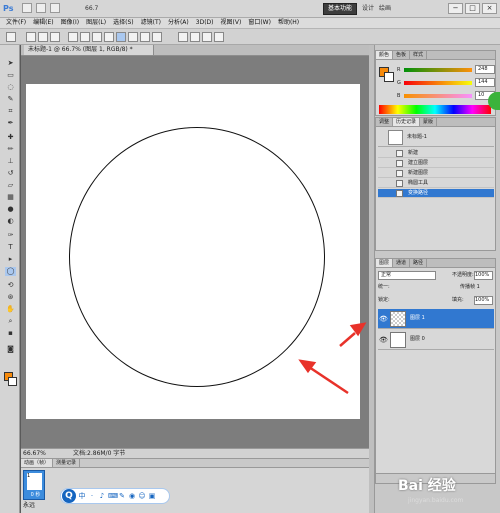 This screenshot has width=500, height=513. What do you see at coordinates (37, 463) in the screenshot?
I see `tab-animation: 动画（帧）` at bounding box center [37, 463].